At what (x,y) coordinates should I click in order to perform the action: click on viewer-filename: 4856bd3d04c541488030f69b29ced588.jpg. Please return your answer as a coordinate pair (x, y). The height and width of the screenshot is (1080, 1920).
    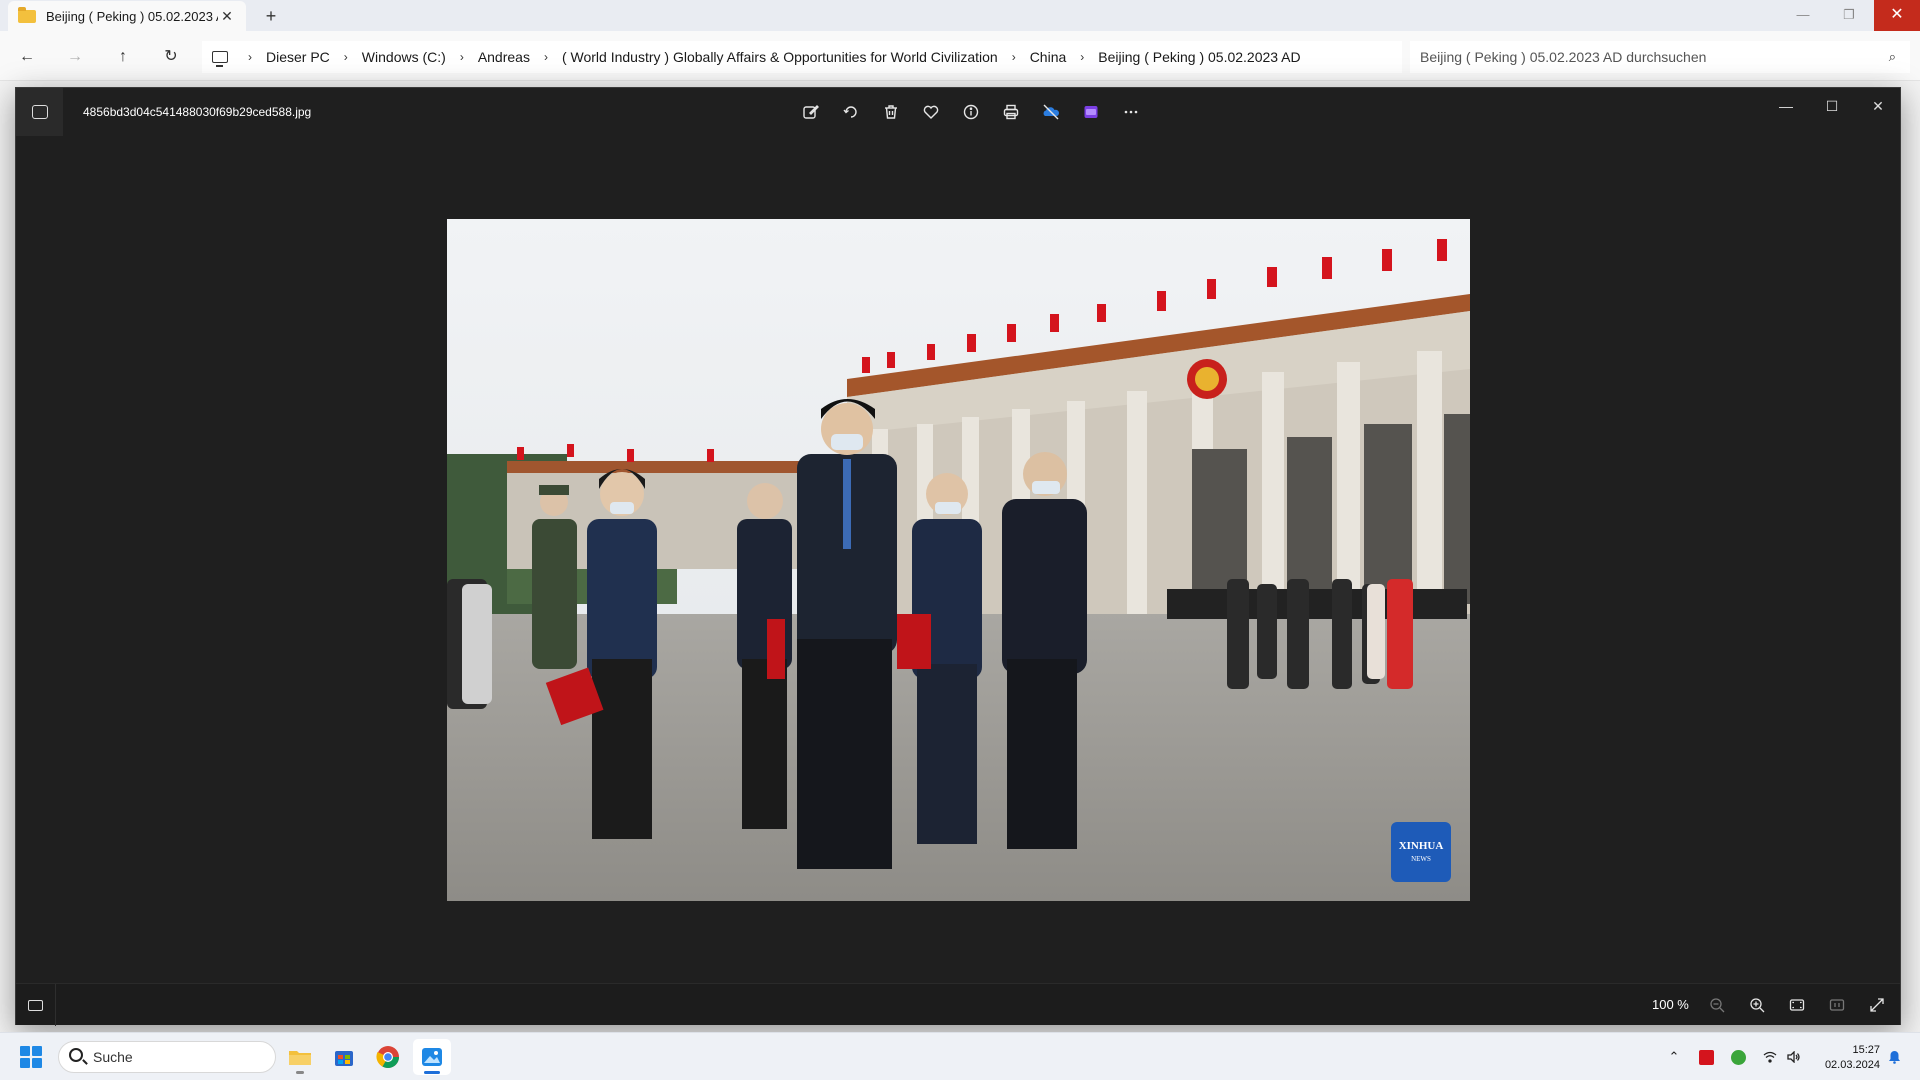
    Looking at the image, I should click on (197, 112).